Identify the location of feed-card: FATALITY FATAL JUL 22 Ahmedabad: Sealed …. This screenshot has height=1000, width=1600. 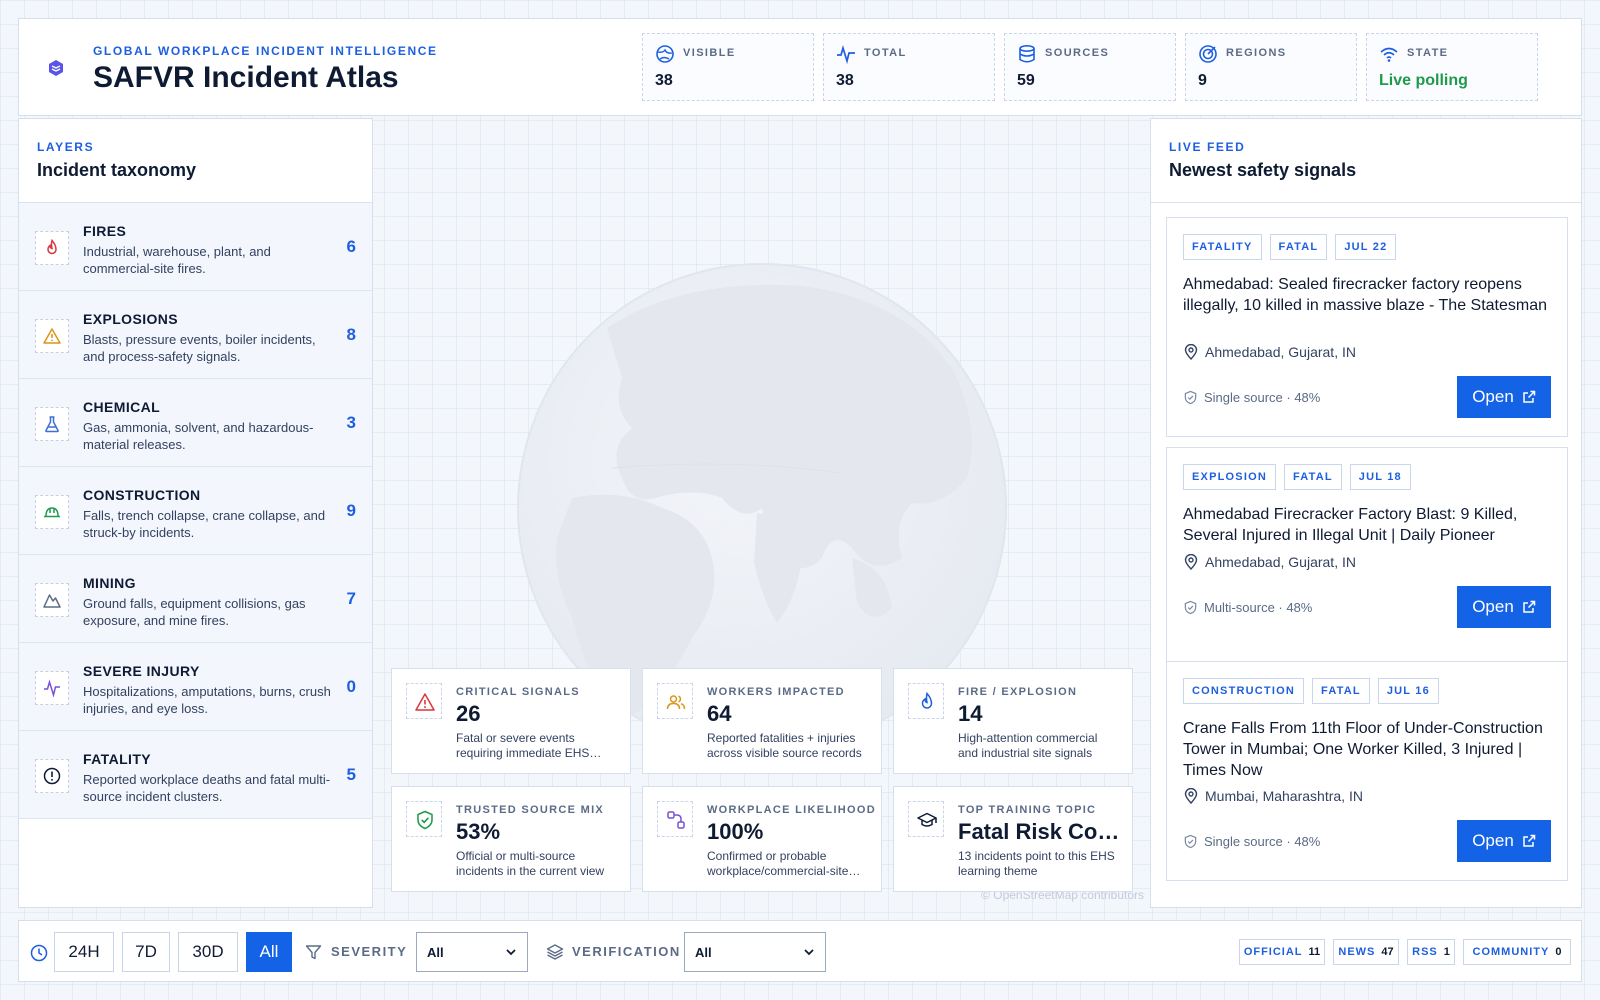
(1367, 327).